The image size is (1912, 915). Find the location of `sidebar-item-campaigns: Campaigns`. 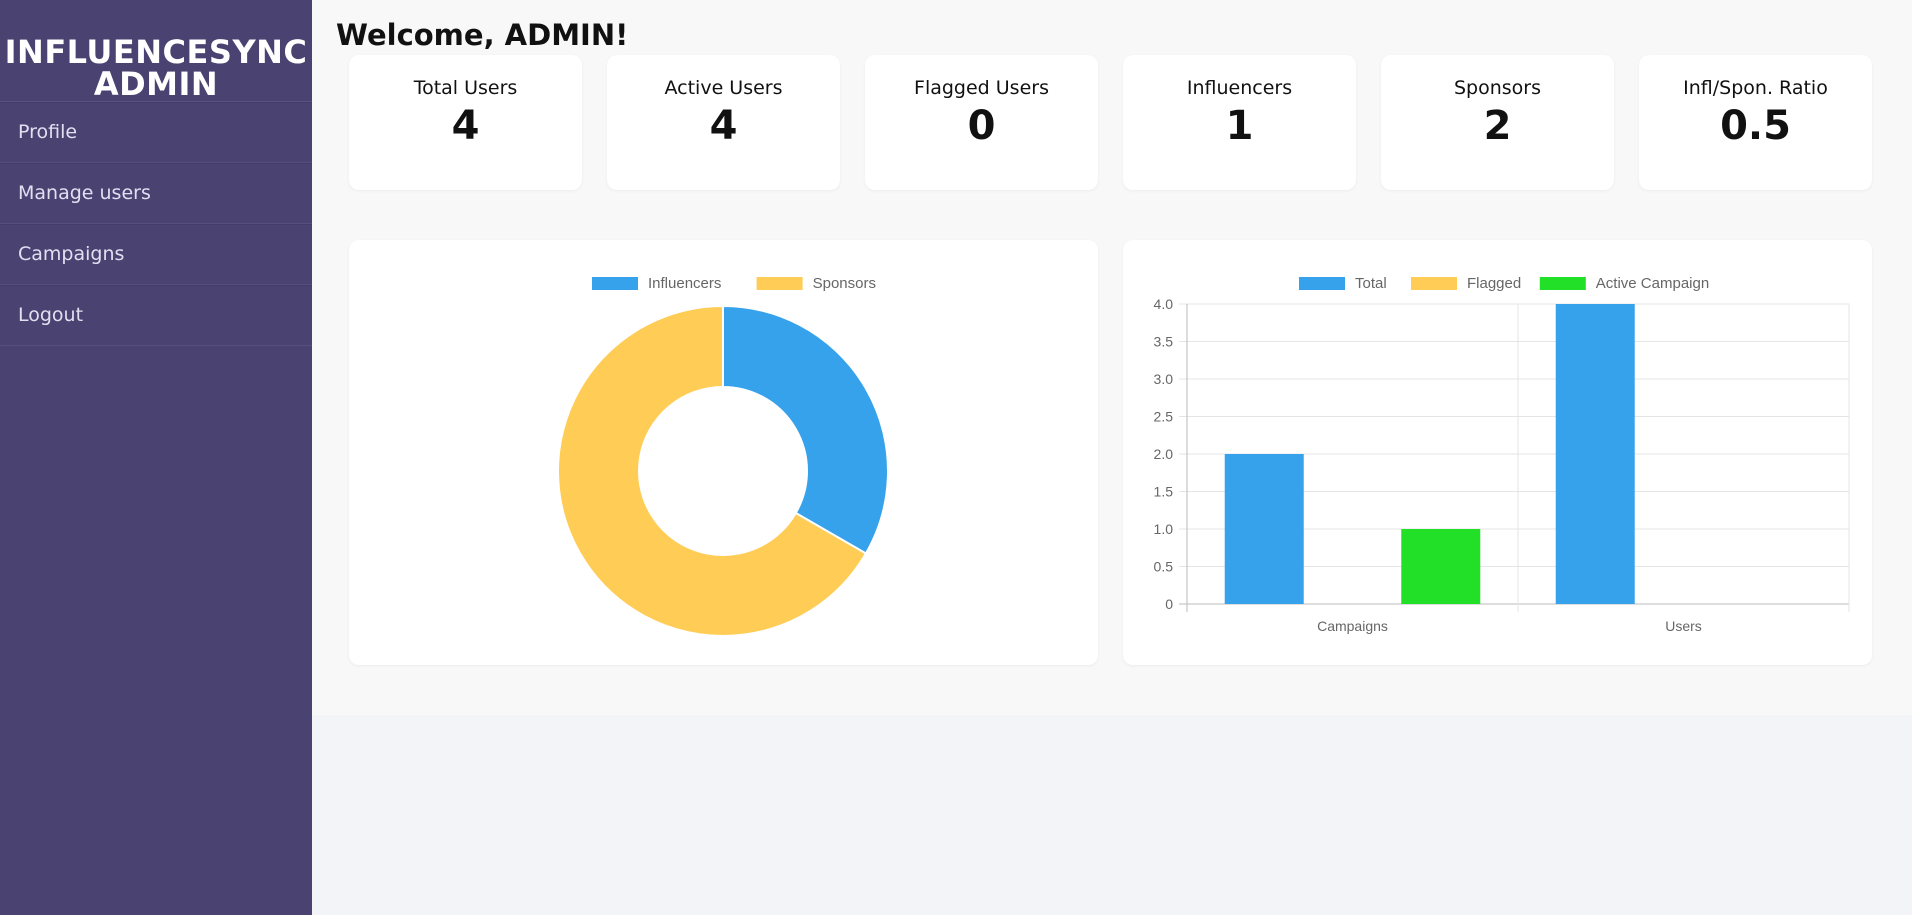

sidebar-item-campaigns: Campaigns is located at coordinates (156, 254).